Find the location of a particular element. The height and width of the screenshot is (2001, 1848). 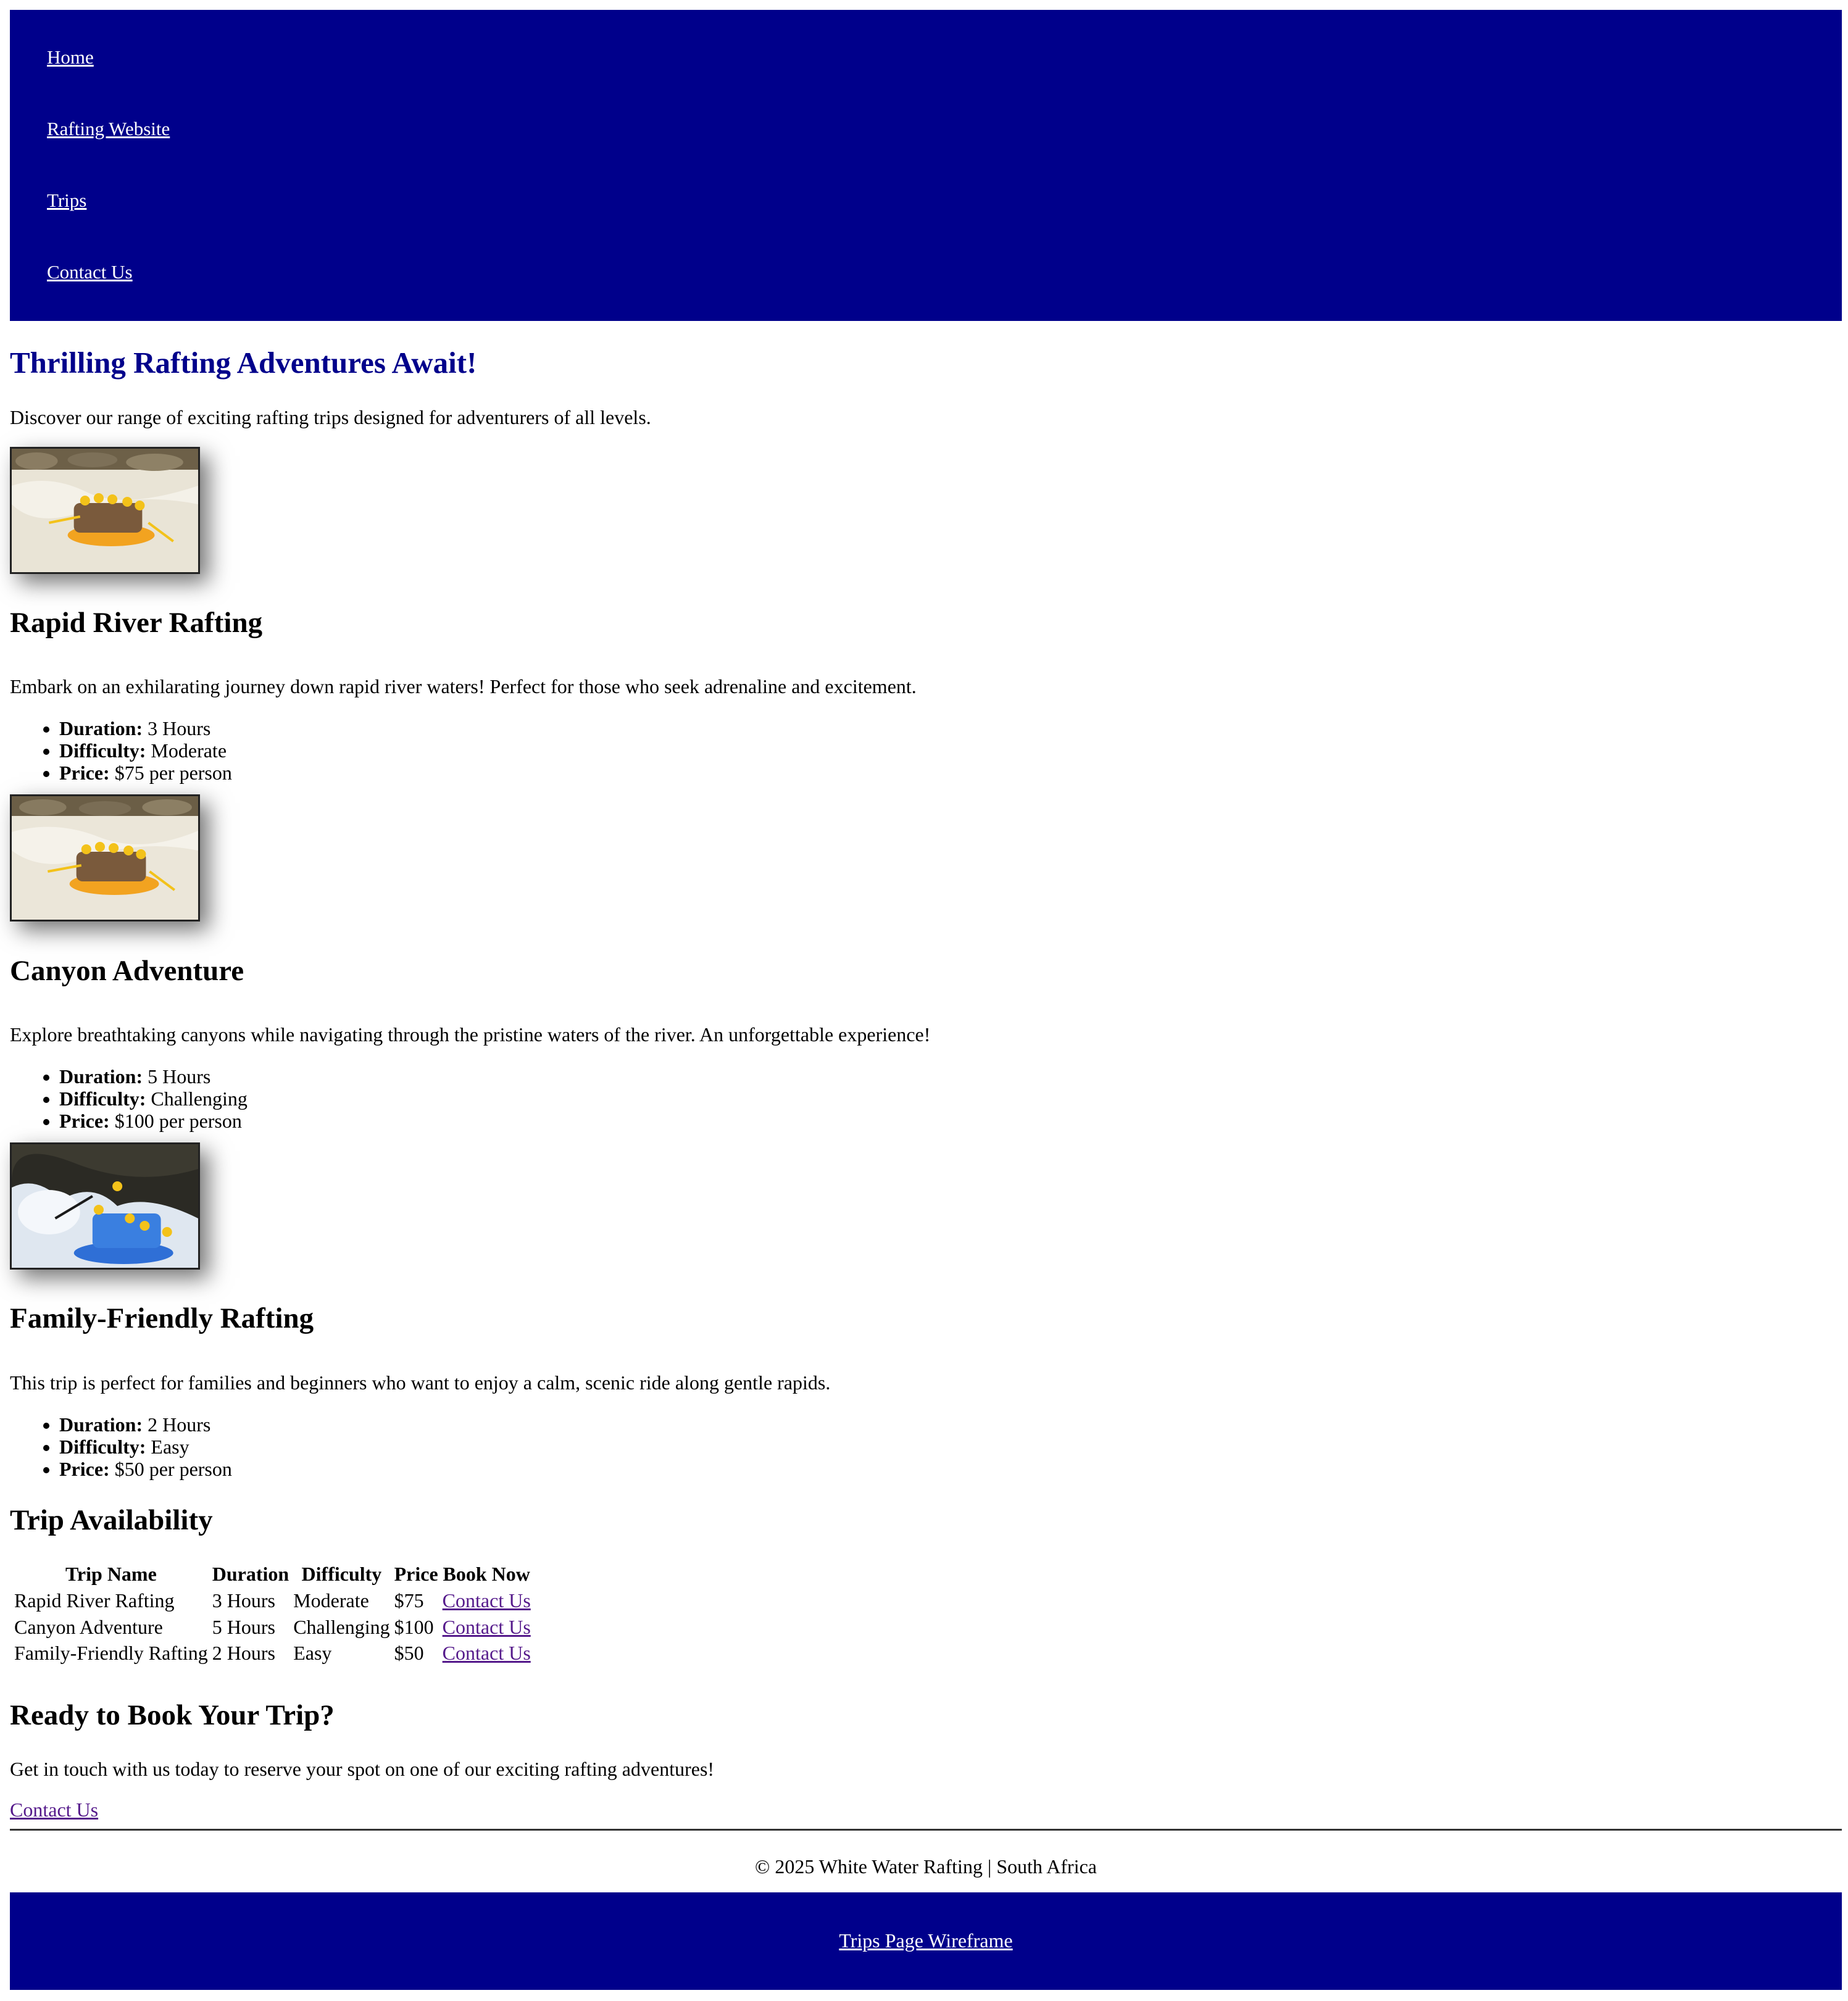

column-header: Trip Name is located at coordinates (111, 1574).